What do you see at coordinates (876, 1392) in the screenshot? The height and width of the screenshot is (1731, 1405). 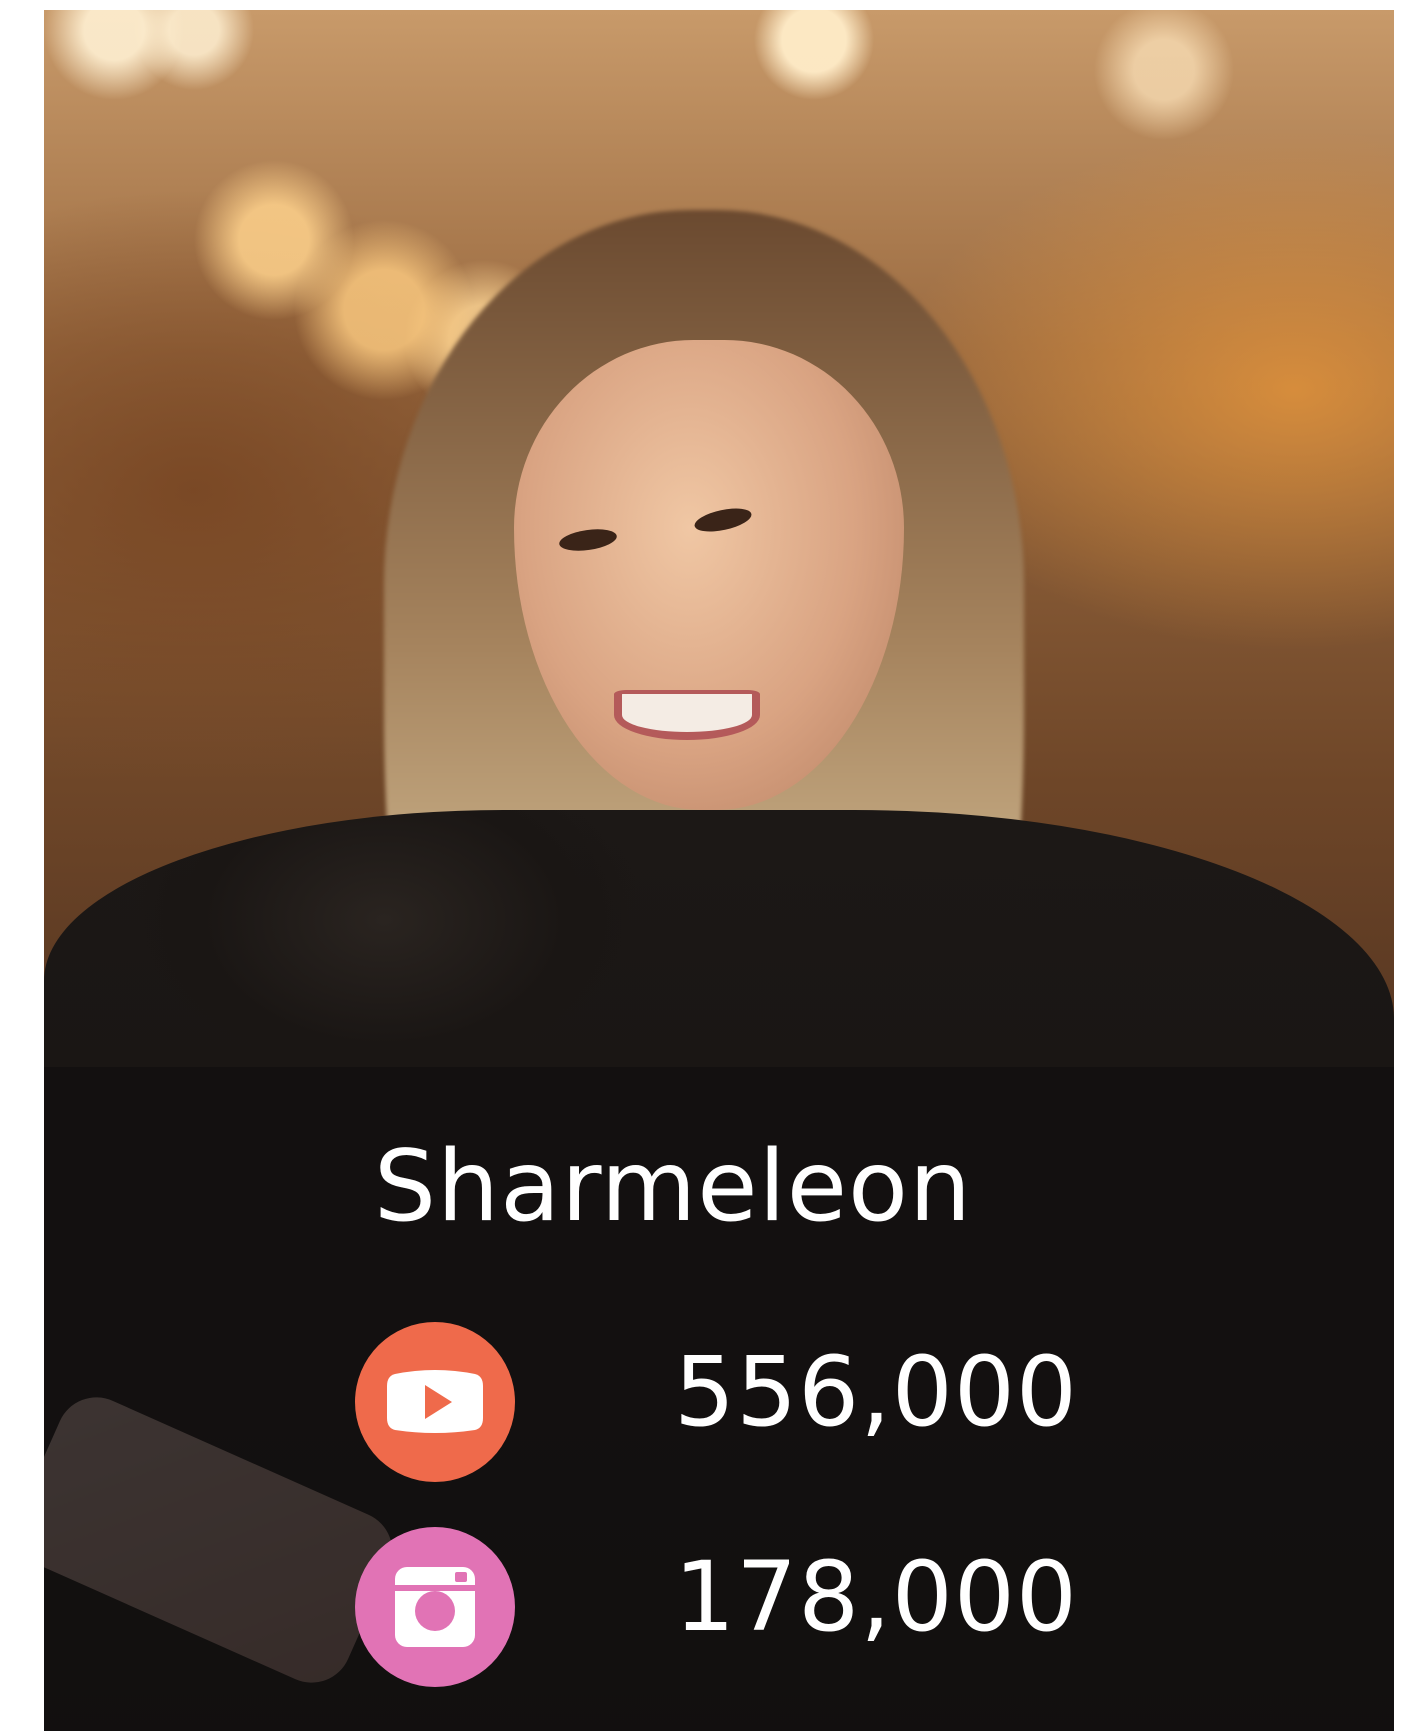 I see `youtube-subscriber-count: 556,000` at bounding box center [876, 1392].